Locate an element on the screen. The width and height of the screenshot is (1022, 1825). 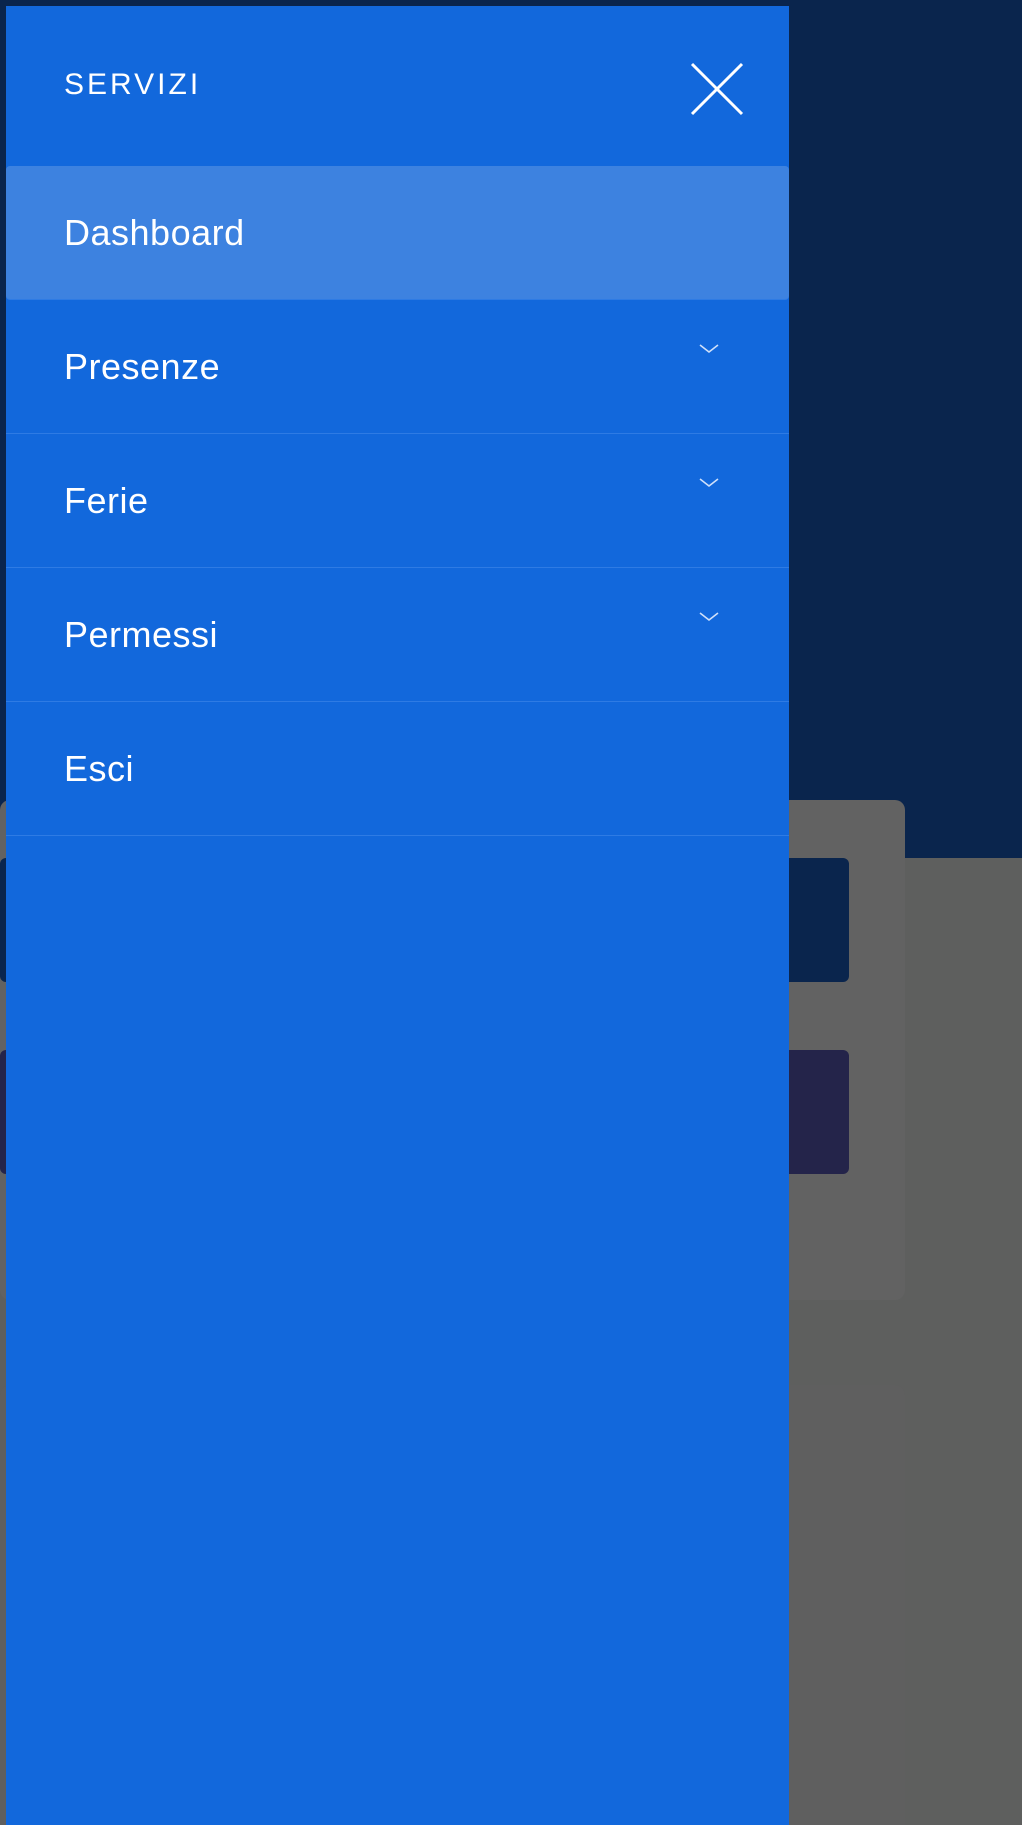
menu-item-label: Ferie is located at coordinates (106, 500).